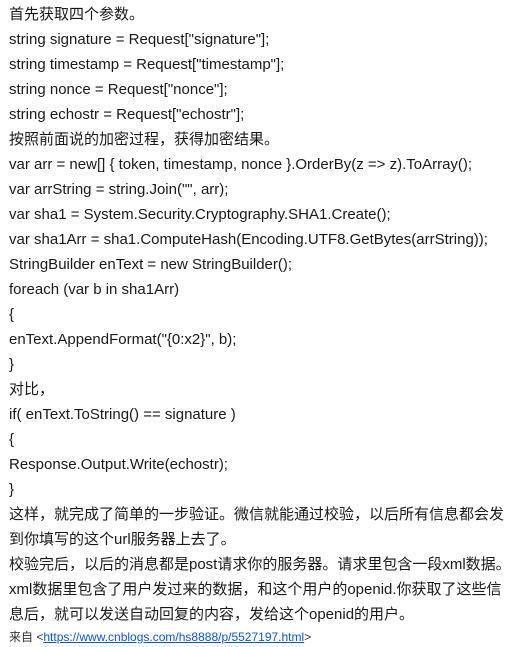 The width and height of the screenshot is (520, 647). Describe the element at coordinates (144, 139) in the screenshot. I see `content-line: 按照前面说的加密过程，获得加密结果。` at that location.